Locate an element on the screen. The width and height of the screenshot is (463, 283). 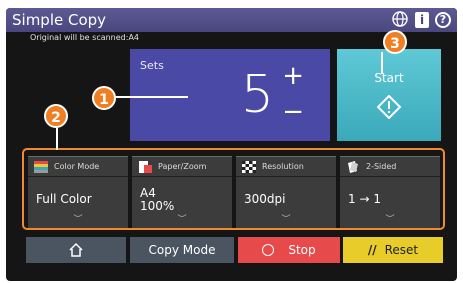
color-mode-header: Color Mode is located at coordinates (78, 167).